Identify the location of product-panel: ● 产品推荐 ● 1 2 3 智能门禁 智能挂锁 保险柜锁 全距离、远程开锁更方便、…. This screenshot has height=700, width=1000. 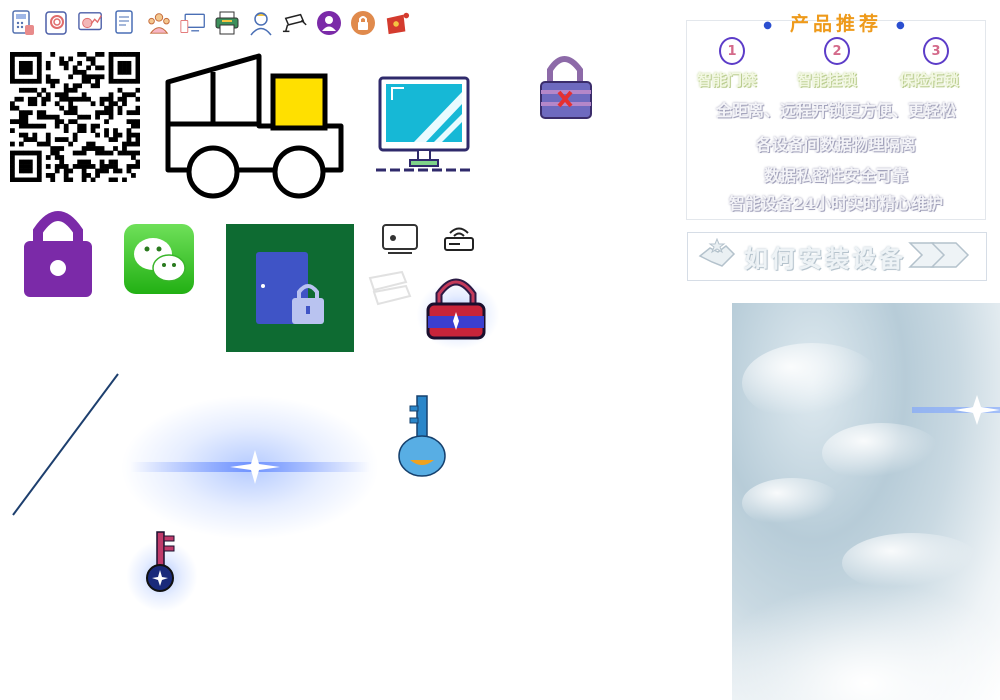
(836, 116).